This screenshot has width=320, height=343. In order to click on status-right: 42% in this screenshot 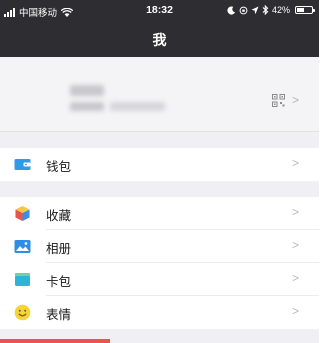, I will do `click(271, 10)`.